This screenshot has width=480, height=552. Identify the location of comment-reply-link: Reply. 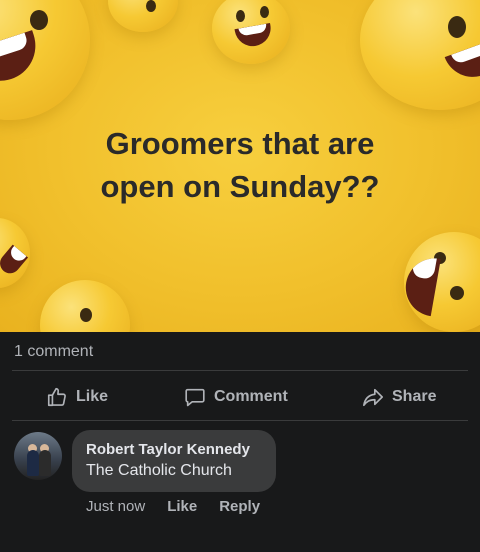
(239, 506).